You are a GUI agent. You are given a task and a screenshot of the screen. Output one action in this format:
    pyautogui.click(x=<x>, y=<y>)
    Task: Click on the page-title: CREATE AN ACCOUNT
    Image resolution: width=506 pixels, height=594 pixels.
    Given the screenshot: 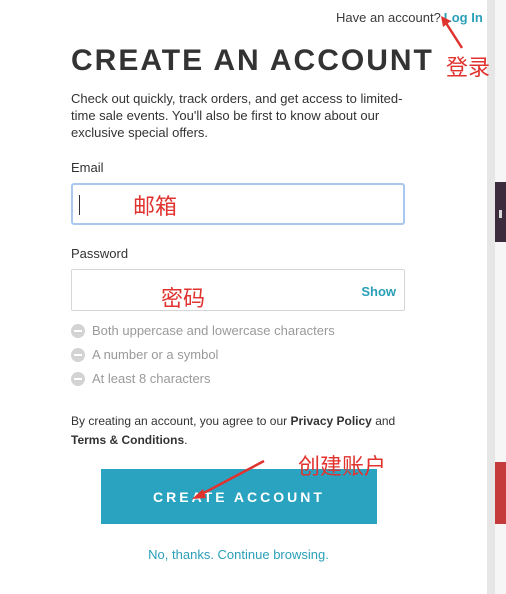 What is the action you would take?
    pyautogui.click(x=252, y=60)
    